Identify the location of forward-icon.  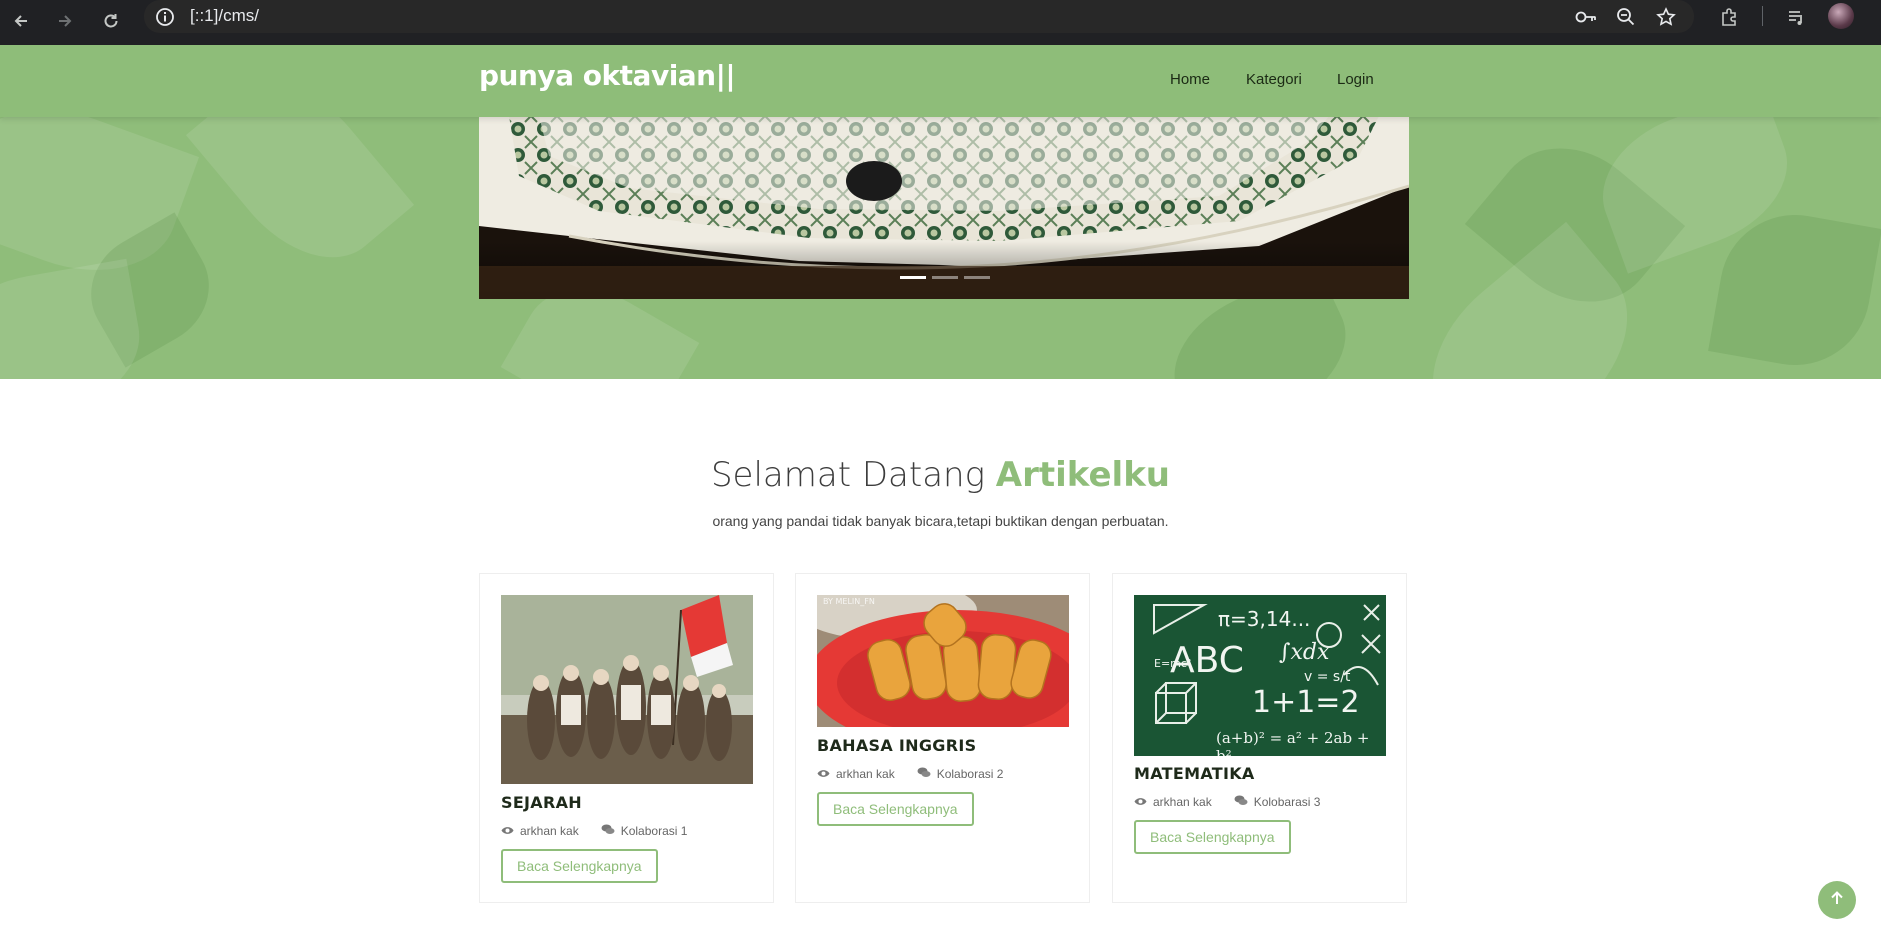
(65, 21).